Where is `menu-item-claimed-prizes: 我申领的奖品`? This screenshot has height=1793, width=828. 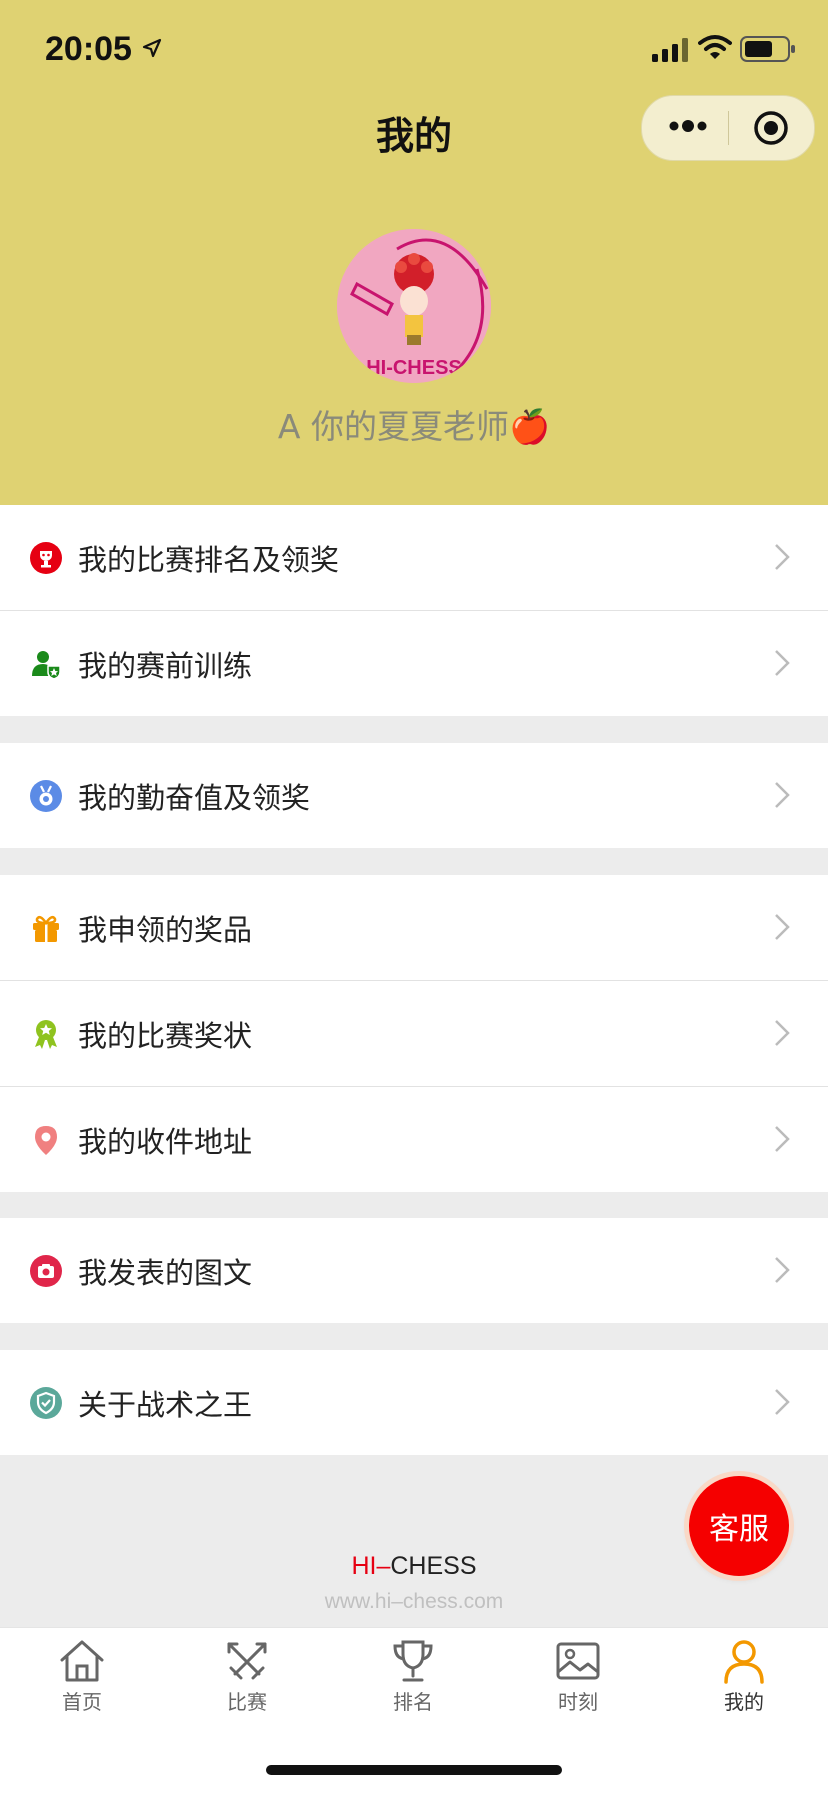
menu-item-claimed-prizes: 我申领的奖品 is located at coordinates (414, 928).